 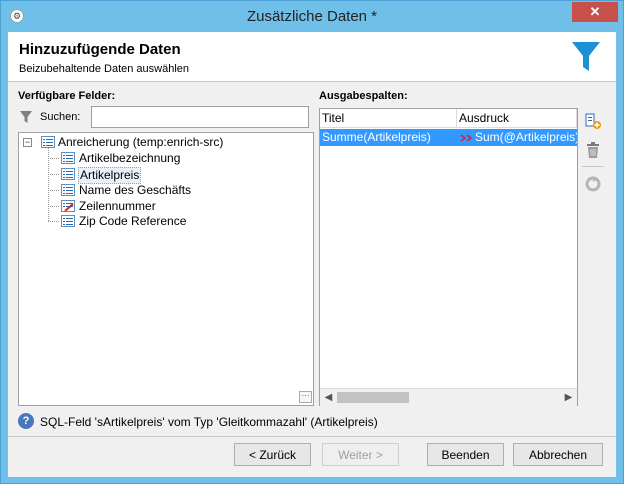 I want to click on back-button: < Zurück, so click(x=272, y=454).